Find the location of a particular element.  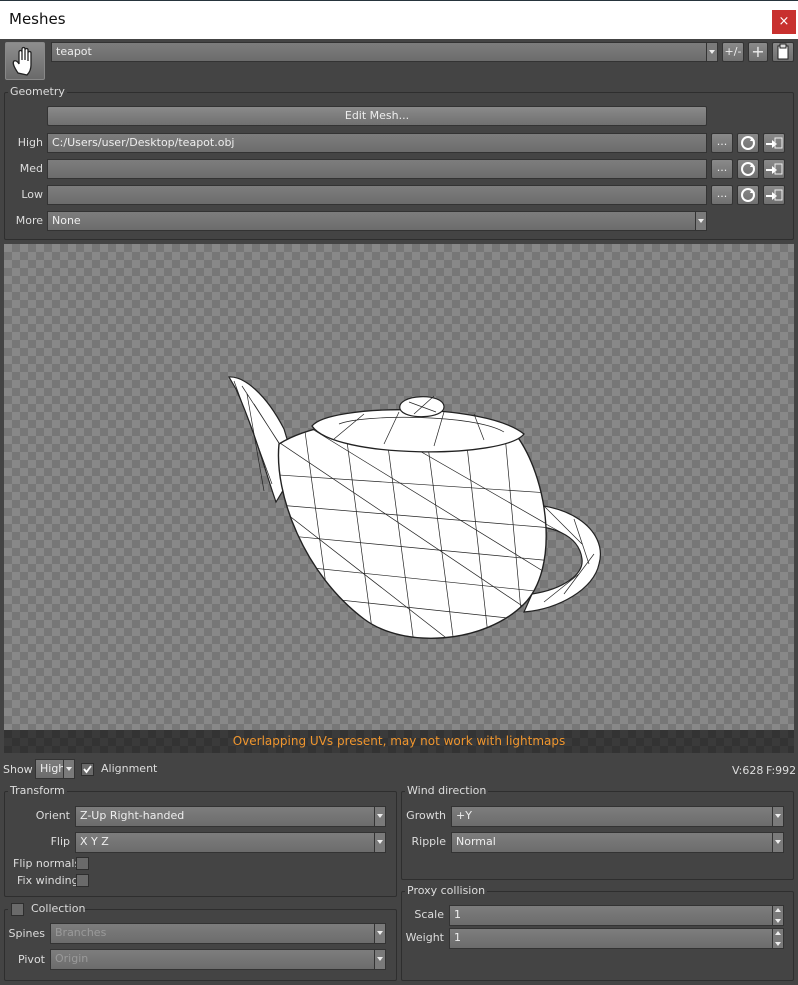

flip-normals-label: Flip normals is located at coordinates (47, 863).